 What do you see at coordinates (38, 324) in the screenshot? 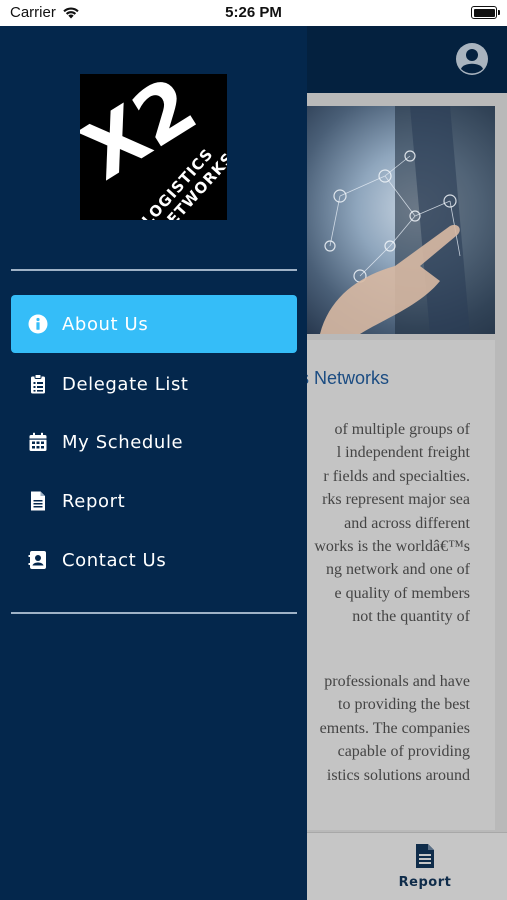
I see `info-icon` at bounding box center [38, 324].